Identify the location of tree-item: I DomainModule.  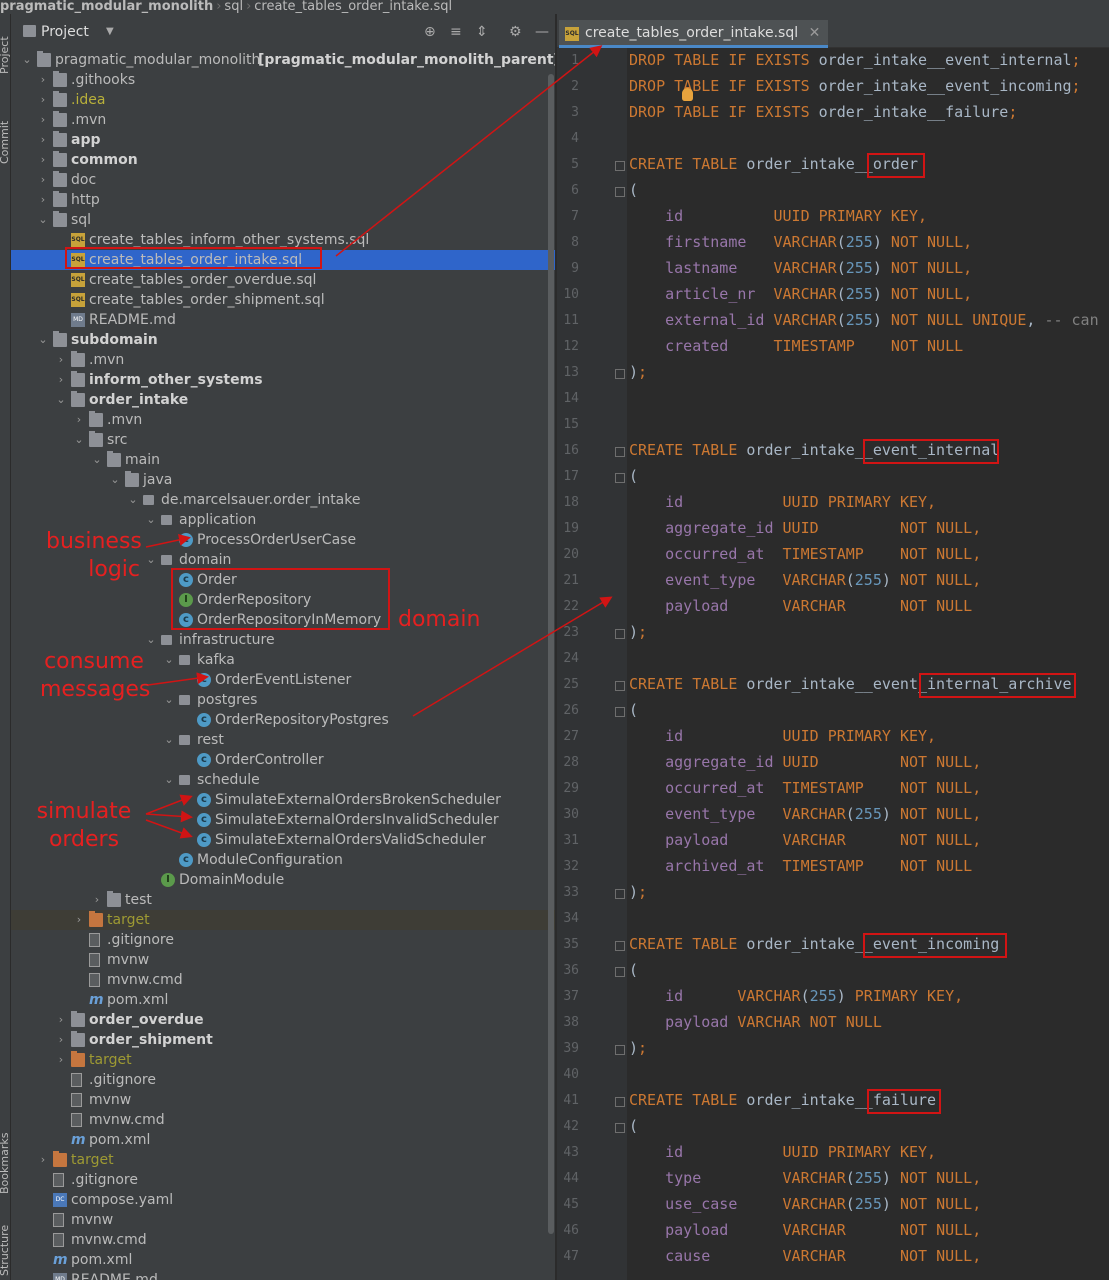
(283, 880).